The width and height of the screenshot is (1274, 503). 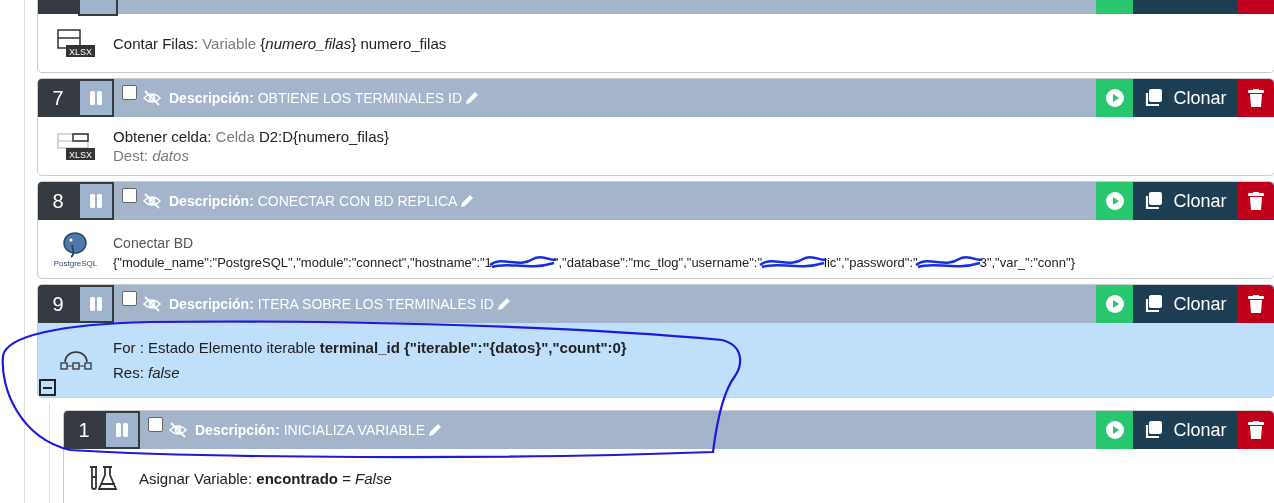 I want to click on step-detail-text: Asignar Variable: encontrado = False, so click(x=265, y=478).